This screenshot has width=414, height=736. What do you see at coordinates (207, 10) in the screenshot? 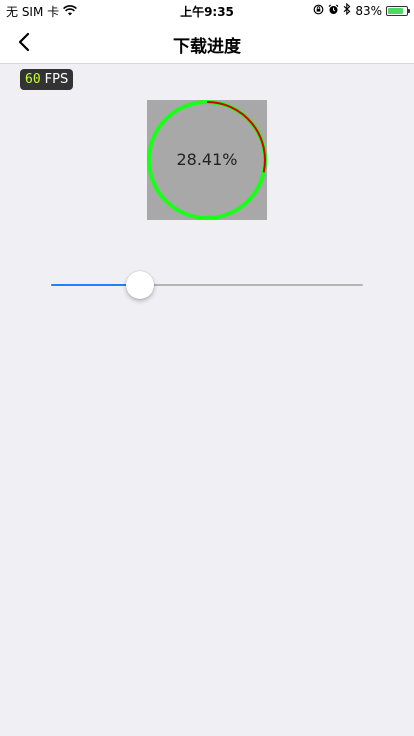
I see `status-bar: 无 SIM 卡 上午9:35 83%` at bounding box center [207, 10].